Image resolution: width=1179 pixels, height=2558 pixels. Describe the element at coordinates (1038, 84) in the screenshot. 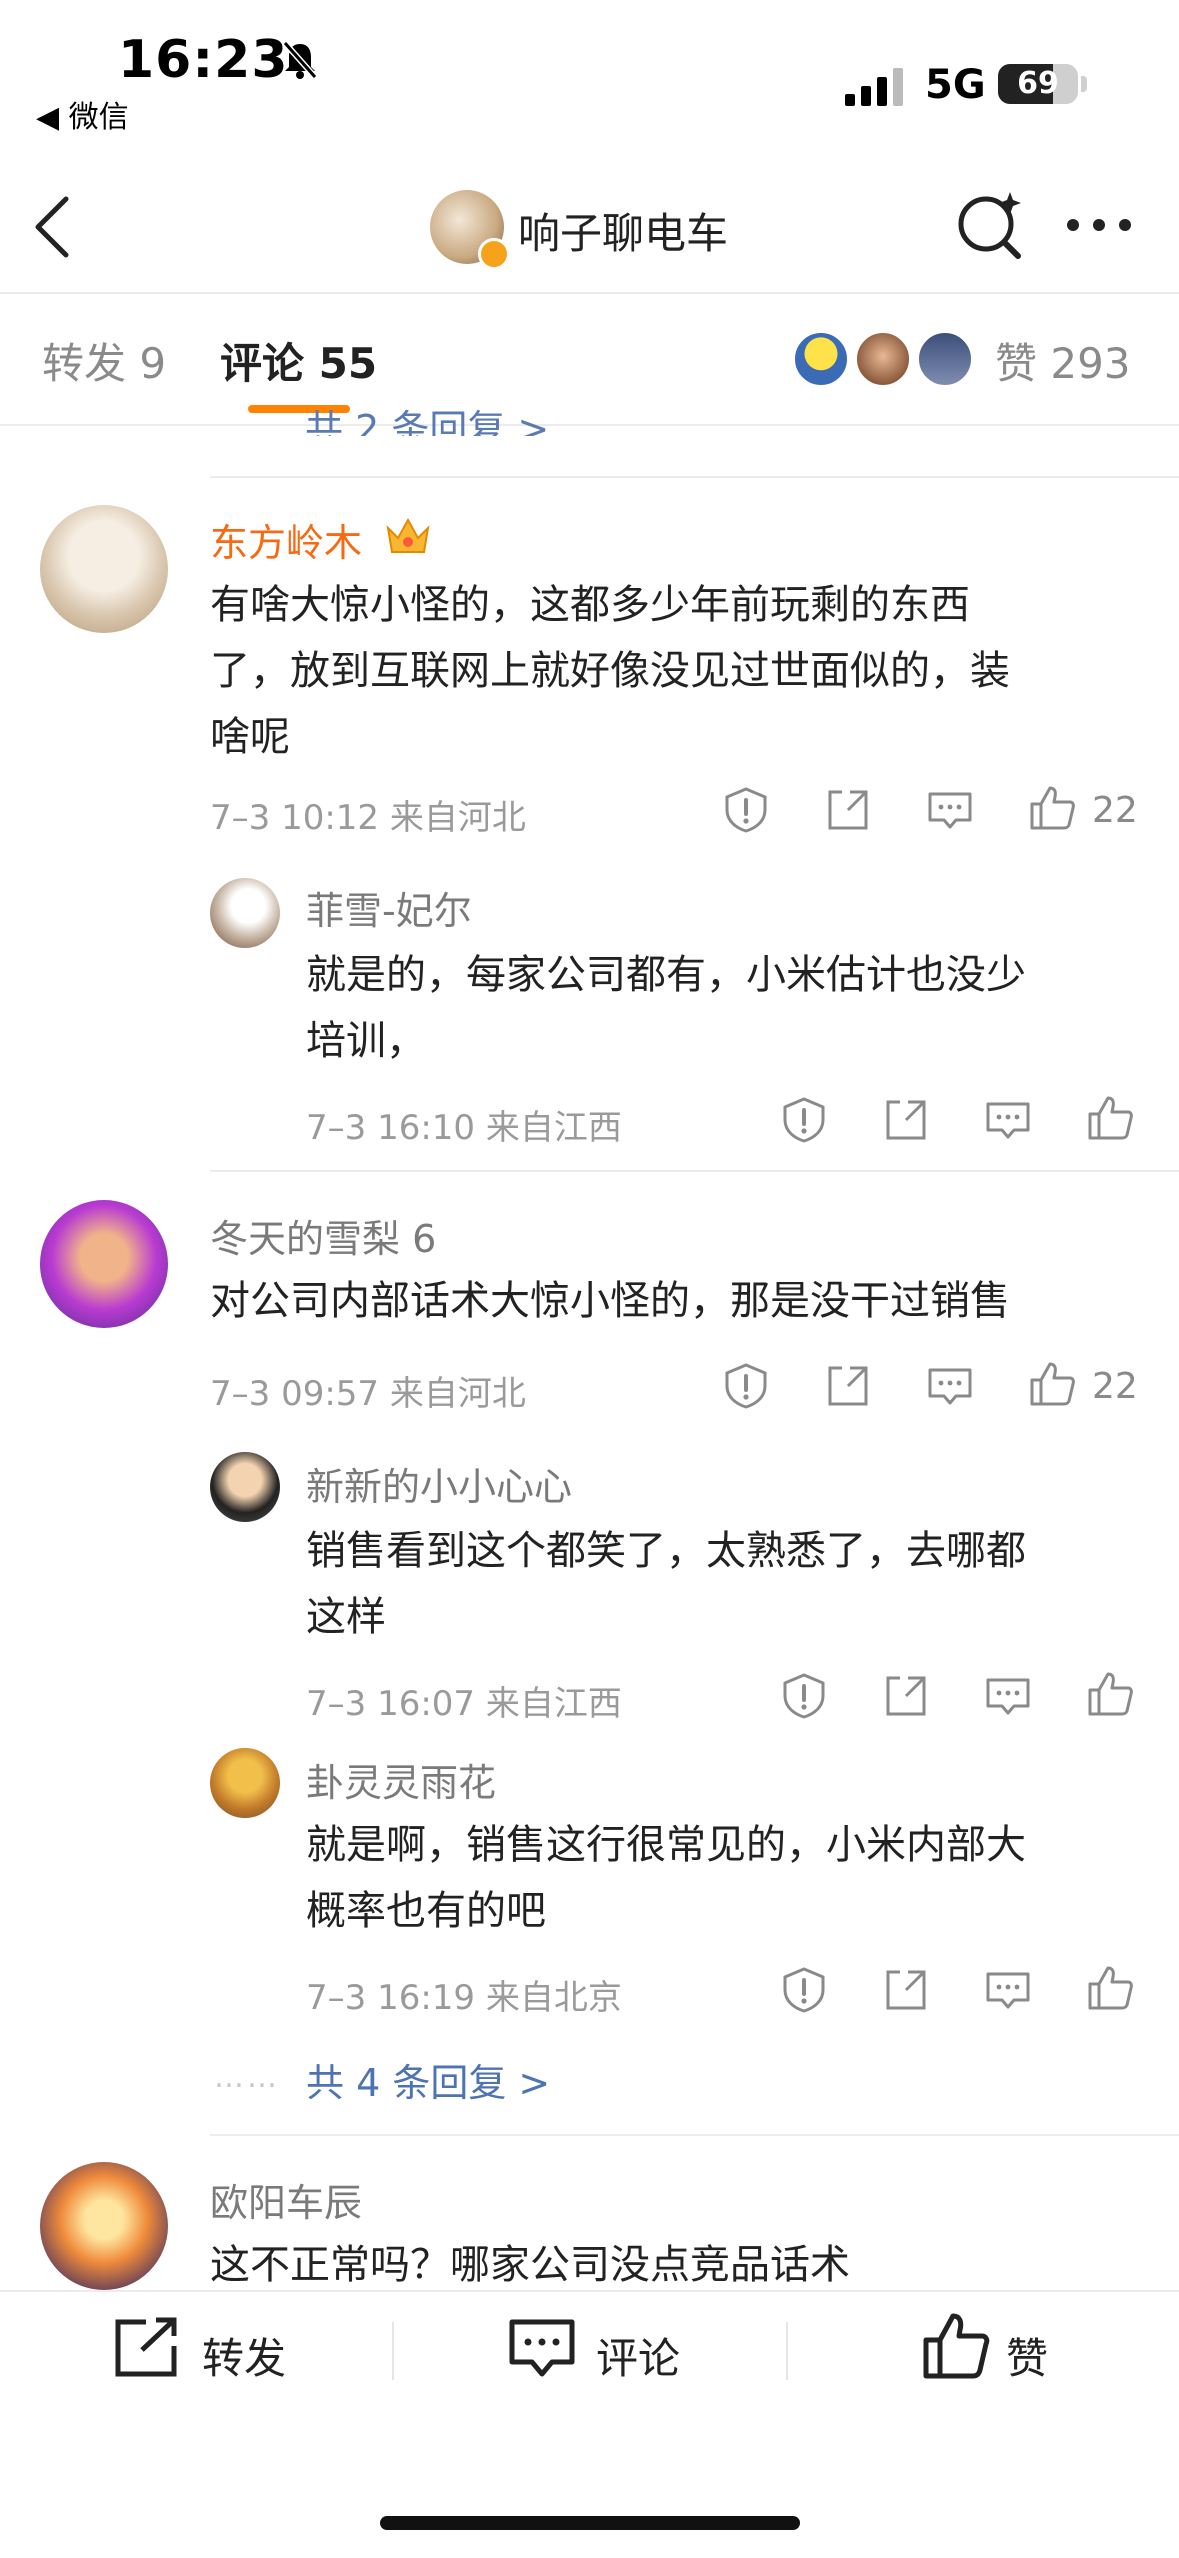

I see `battery-icon: 69` at that location.